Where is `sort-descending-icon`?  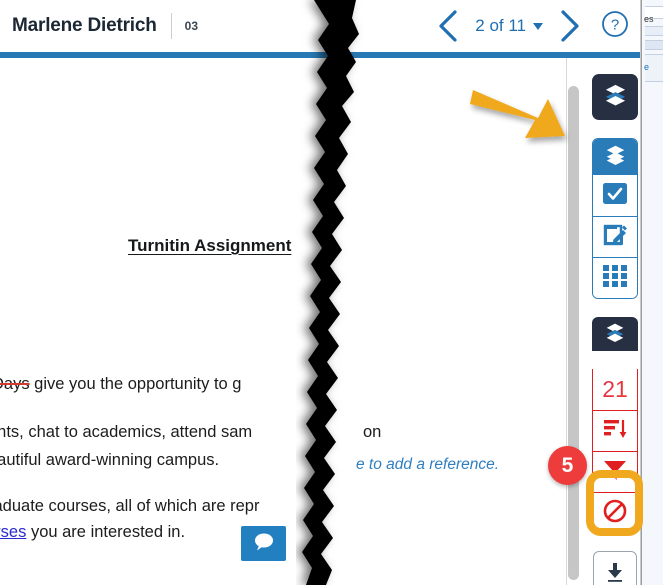
sort-descending-icon is located at coordinates (615, 431).